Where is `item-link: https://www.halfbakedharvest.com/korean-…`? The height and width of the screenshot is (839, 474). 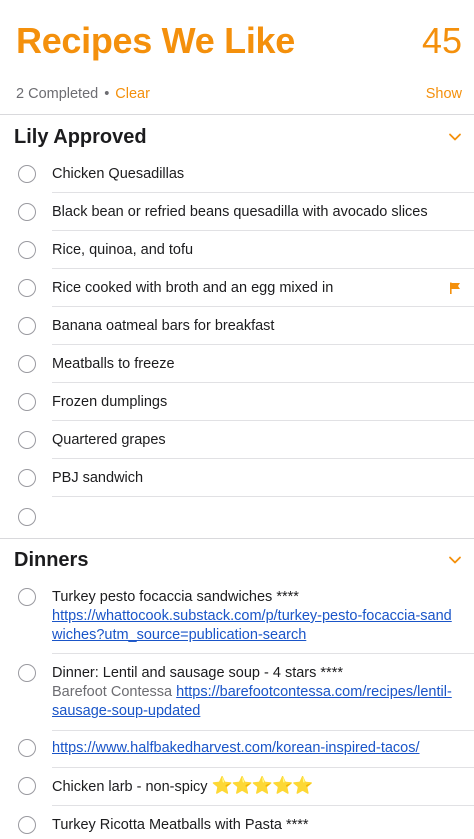
item-link: https://www.halfbakedharvest.com/korean-… is located at coordinates (252, 748).